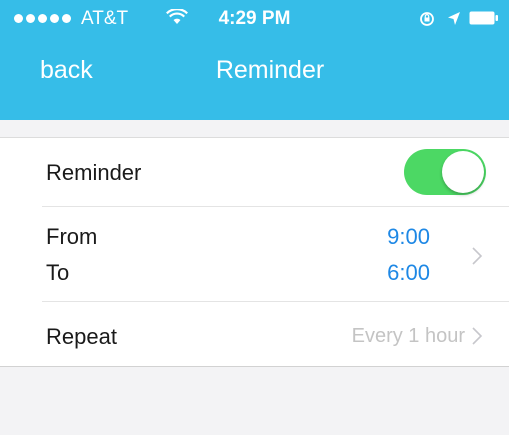 This screenshot has height=435, width=509. What do you see at coordinates (427, 19) in the screenshot?
I see `rotation-lock-icon` at bounding box center [427, 19].